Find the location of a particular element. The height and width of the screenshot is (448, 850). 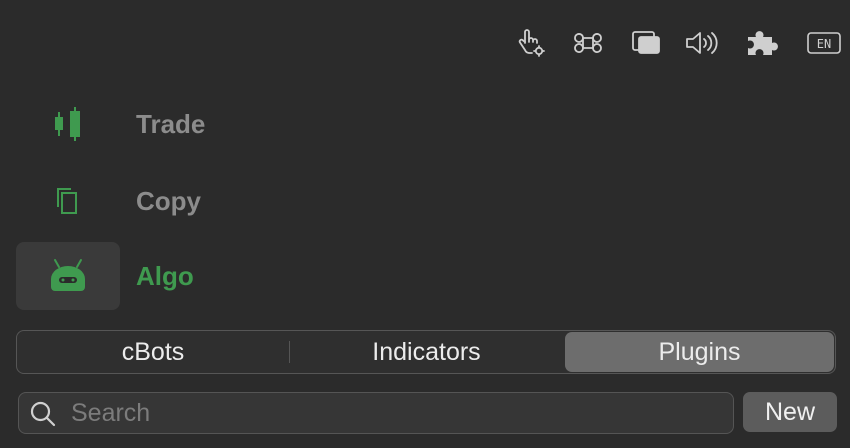

candlestick-icon is located at coordinates (67, 124).